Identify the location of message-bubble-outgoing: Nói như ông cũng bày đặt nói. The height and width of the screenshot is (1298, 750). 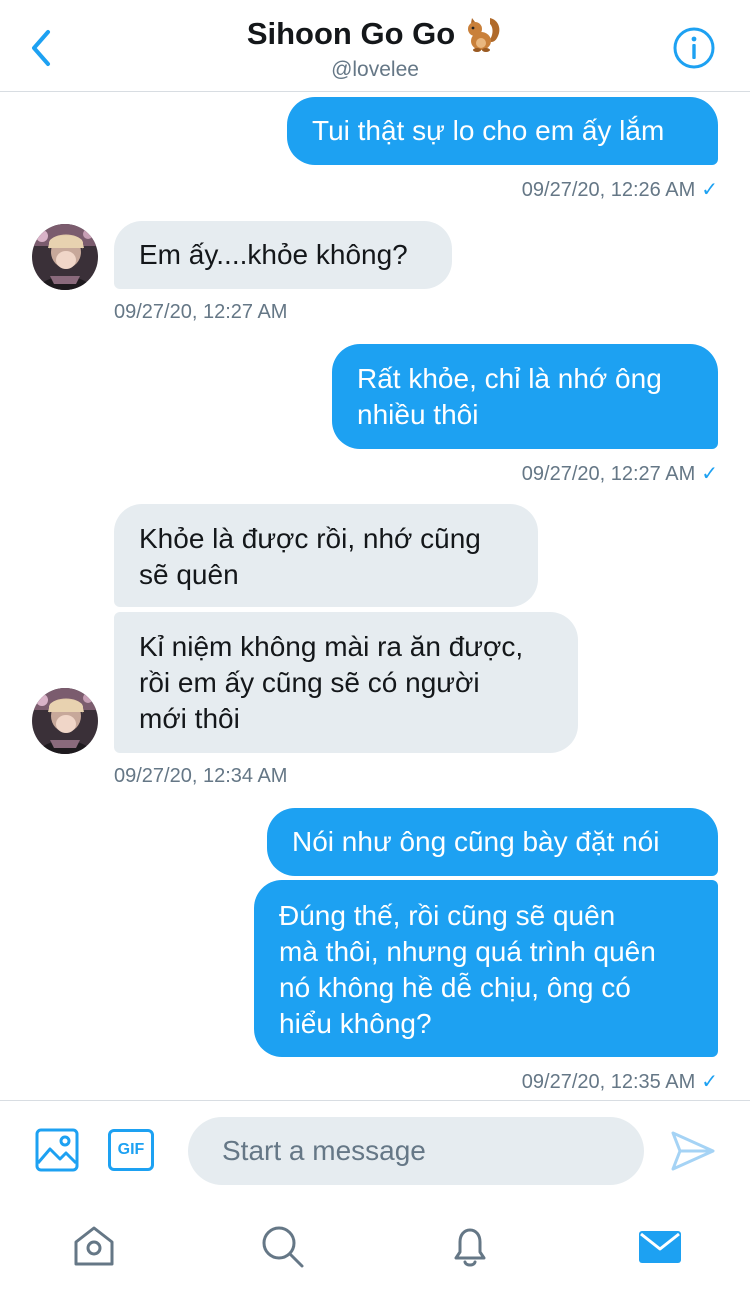
(492, 842).